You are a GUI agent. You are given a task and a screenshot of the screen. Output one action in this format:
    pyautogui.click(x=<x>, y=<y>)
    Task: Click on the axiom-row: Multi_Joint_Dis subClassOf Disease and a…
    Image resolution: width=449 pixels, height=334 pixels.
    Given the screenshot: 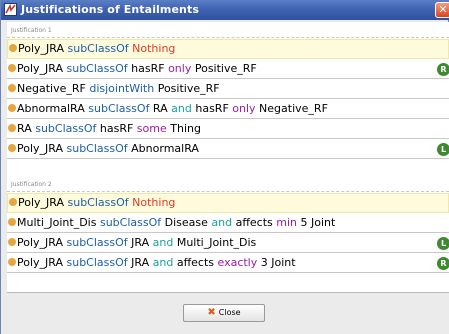 What is the action you would take?
    pyautogui.click(x=228, y=223)
    